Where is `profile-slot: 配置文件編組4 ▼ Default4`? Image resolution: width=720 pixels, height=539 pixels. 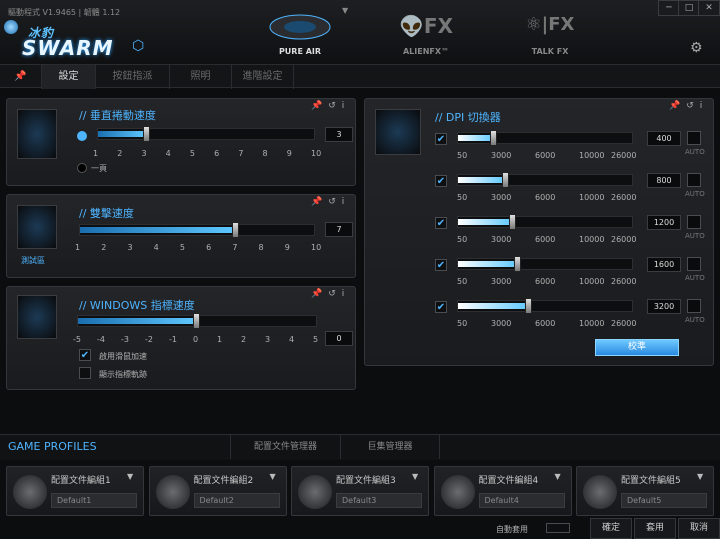 profile-slot: 配置文件編組4 ▼ Default4 is located at coordinates (502, 491).